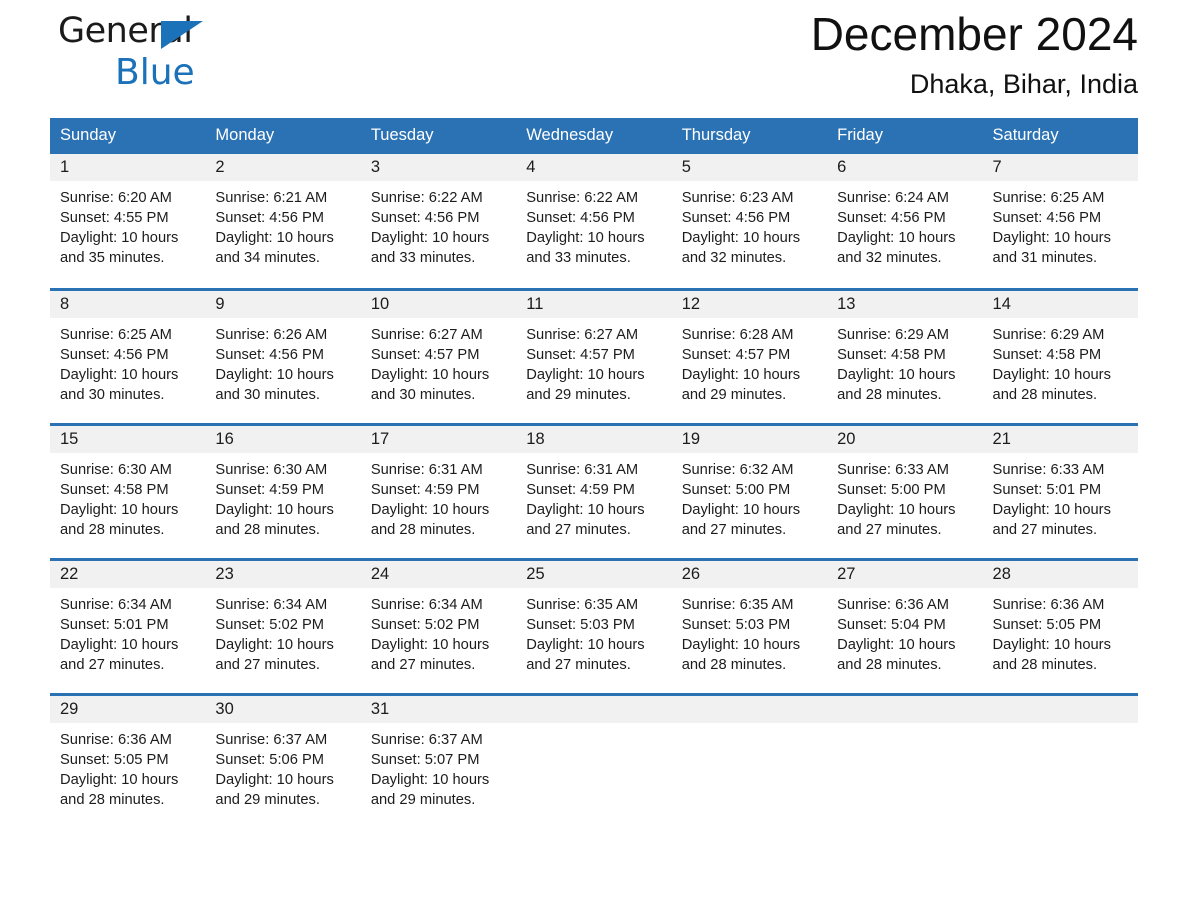 This screenshot has height=918, width=1188. What do you see at coordinates (270, 624) in the screenshot?
I see `sunset-text: Sunset: 5:02 PM` at bounding box center [270, 624].